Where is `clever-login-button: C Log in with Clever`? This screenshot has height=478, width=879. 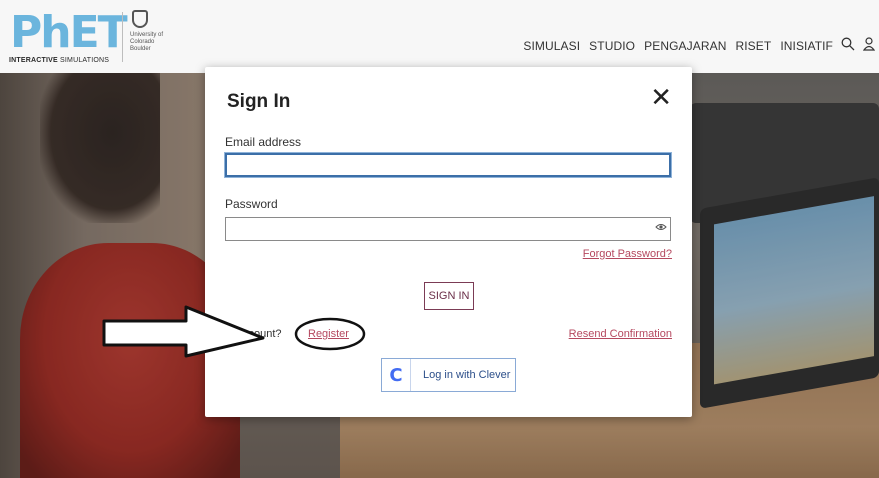 clever-login-button: C Log in with Clever is located at coordinates (448, 375).